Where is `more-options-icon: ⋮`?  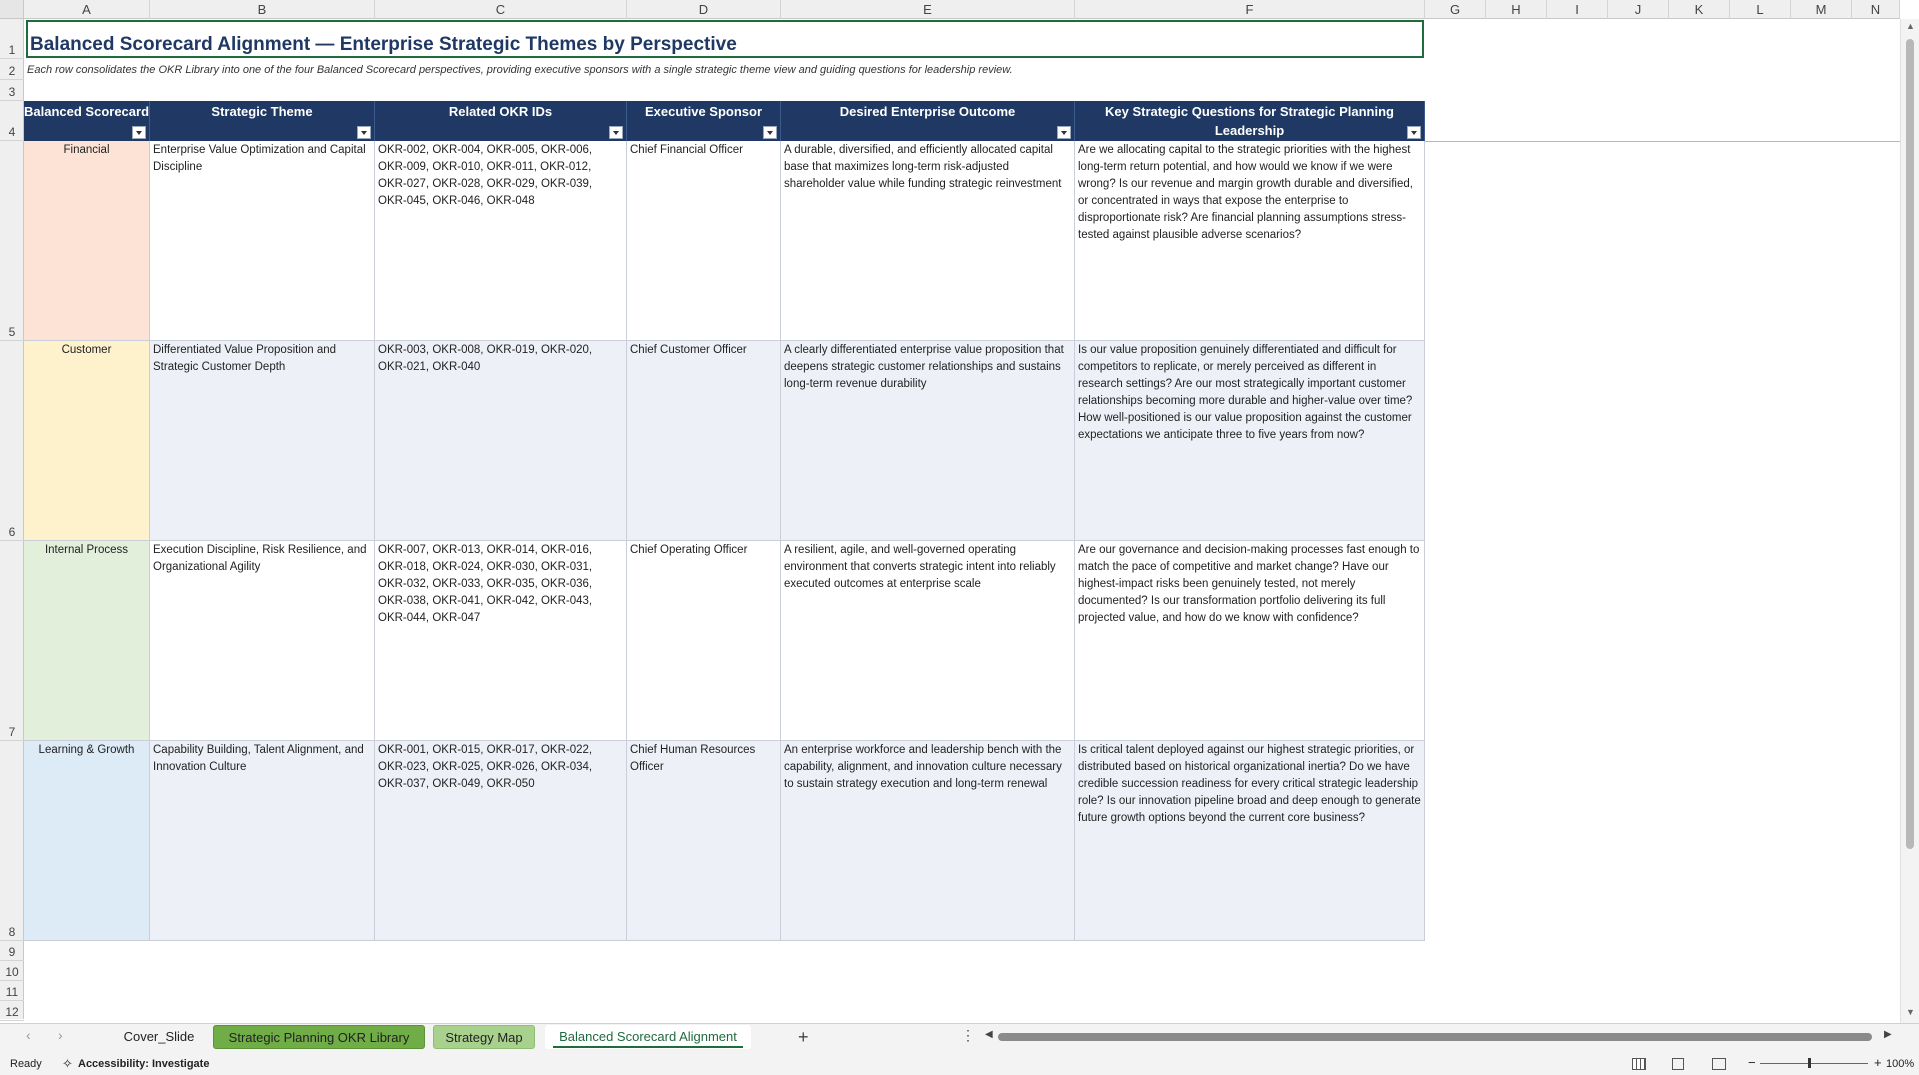 more-options-icon: ⋮ is located at coordinates (968, 1035).